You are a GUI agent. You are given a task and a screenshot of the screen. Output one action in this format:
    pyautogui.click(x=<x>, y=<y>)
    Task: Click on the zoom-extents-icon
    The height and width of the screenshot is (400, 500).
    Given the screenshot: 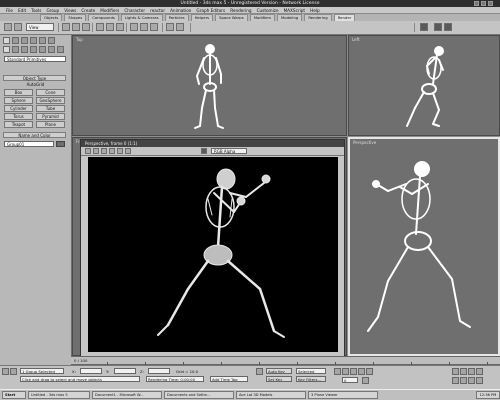 What is the action you would take?
    pyautogui.click(x=471, y=371)
    